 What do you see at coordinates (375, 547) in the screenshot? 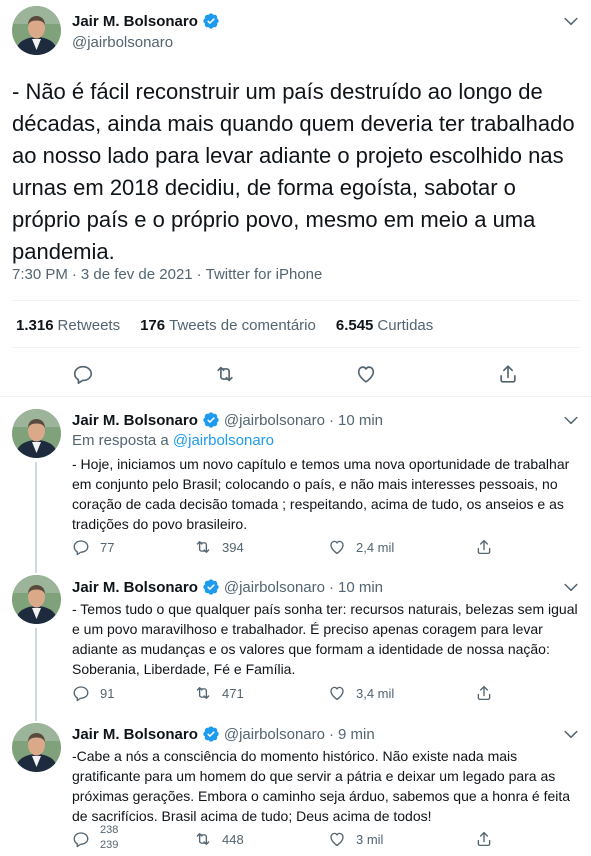
I see `like-count: 2,4 mil` at bounding box center [375, 547].